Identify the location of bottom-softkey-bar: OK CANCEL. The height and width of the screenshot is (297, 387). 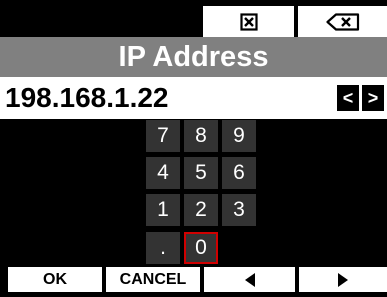
(193, 282).